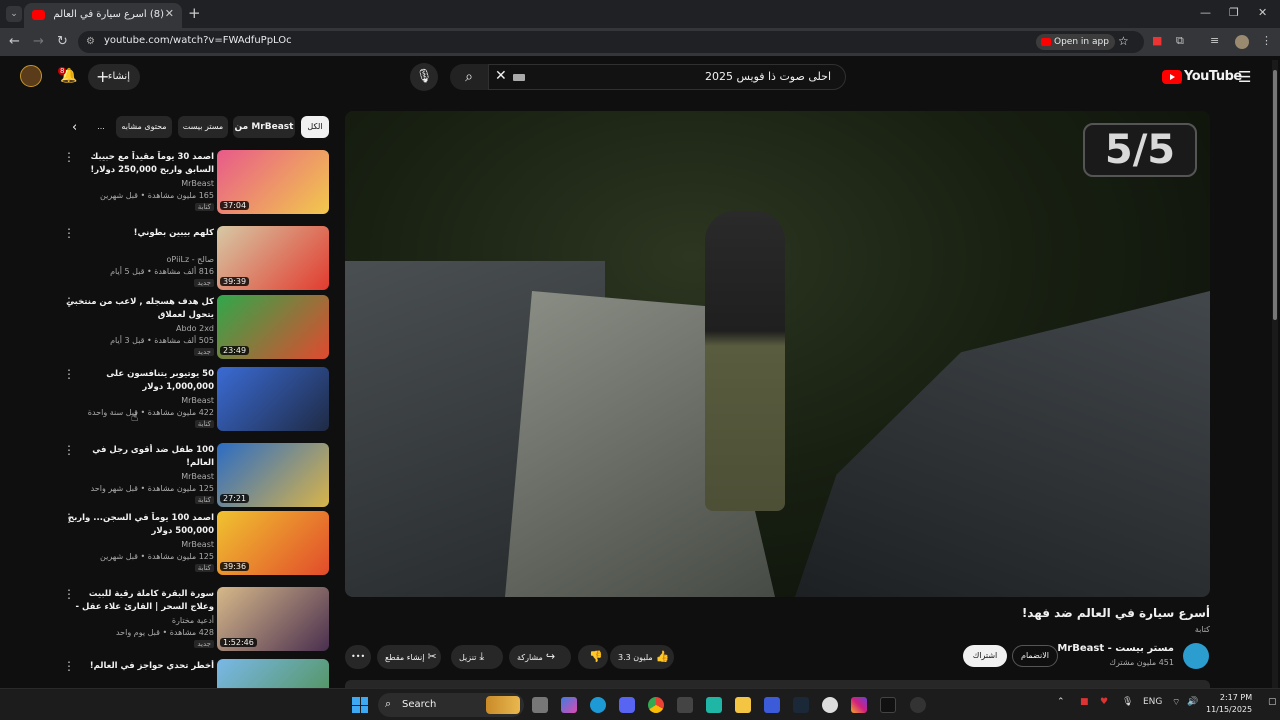 The image size is (1280, 720). I want to click on window-close-icon: ✕, so click(1262, 12).